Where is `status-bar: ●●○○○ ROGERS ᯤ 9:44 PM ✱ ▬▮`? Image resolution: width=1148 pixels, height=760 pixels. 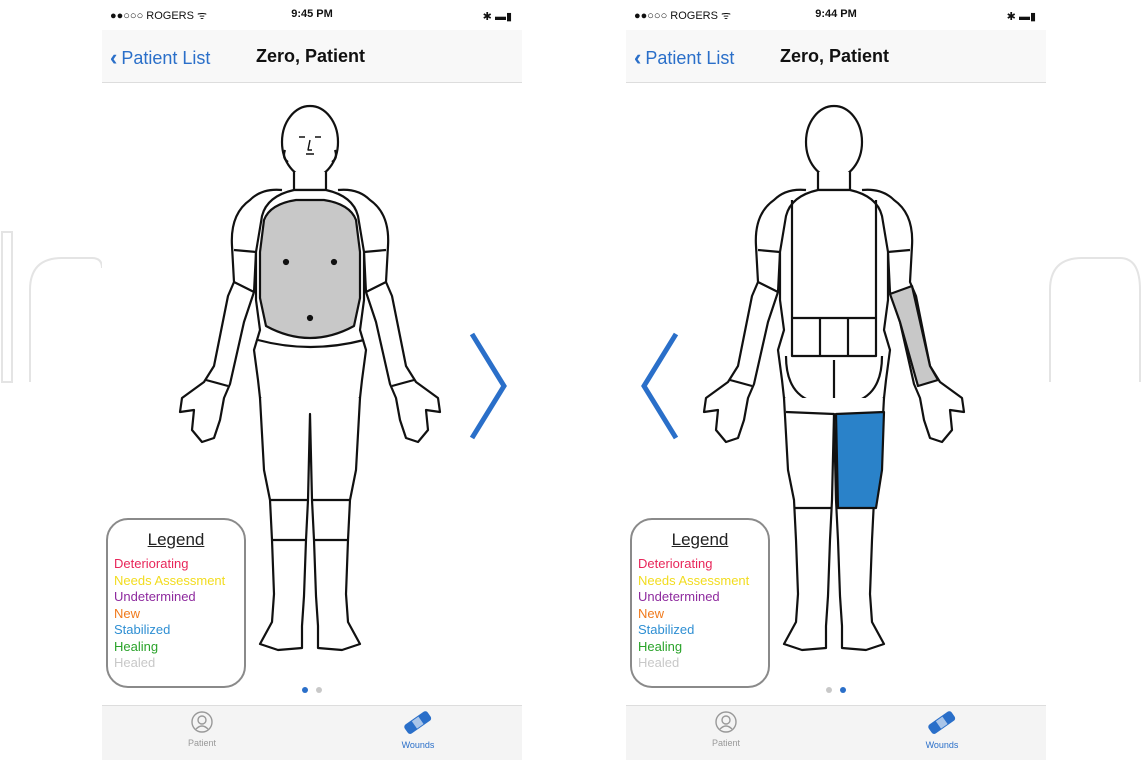 status-bar: ●●○○○ ROGERS ᯤ 9:44 PM ✱ ▬▮ is located at coordinates (836, 18).